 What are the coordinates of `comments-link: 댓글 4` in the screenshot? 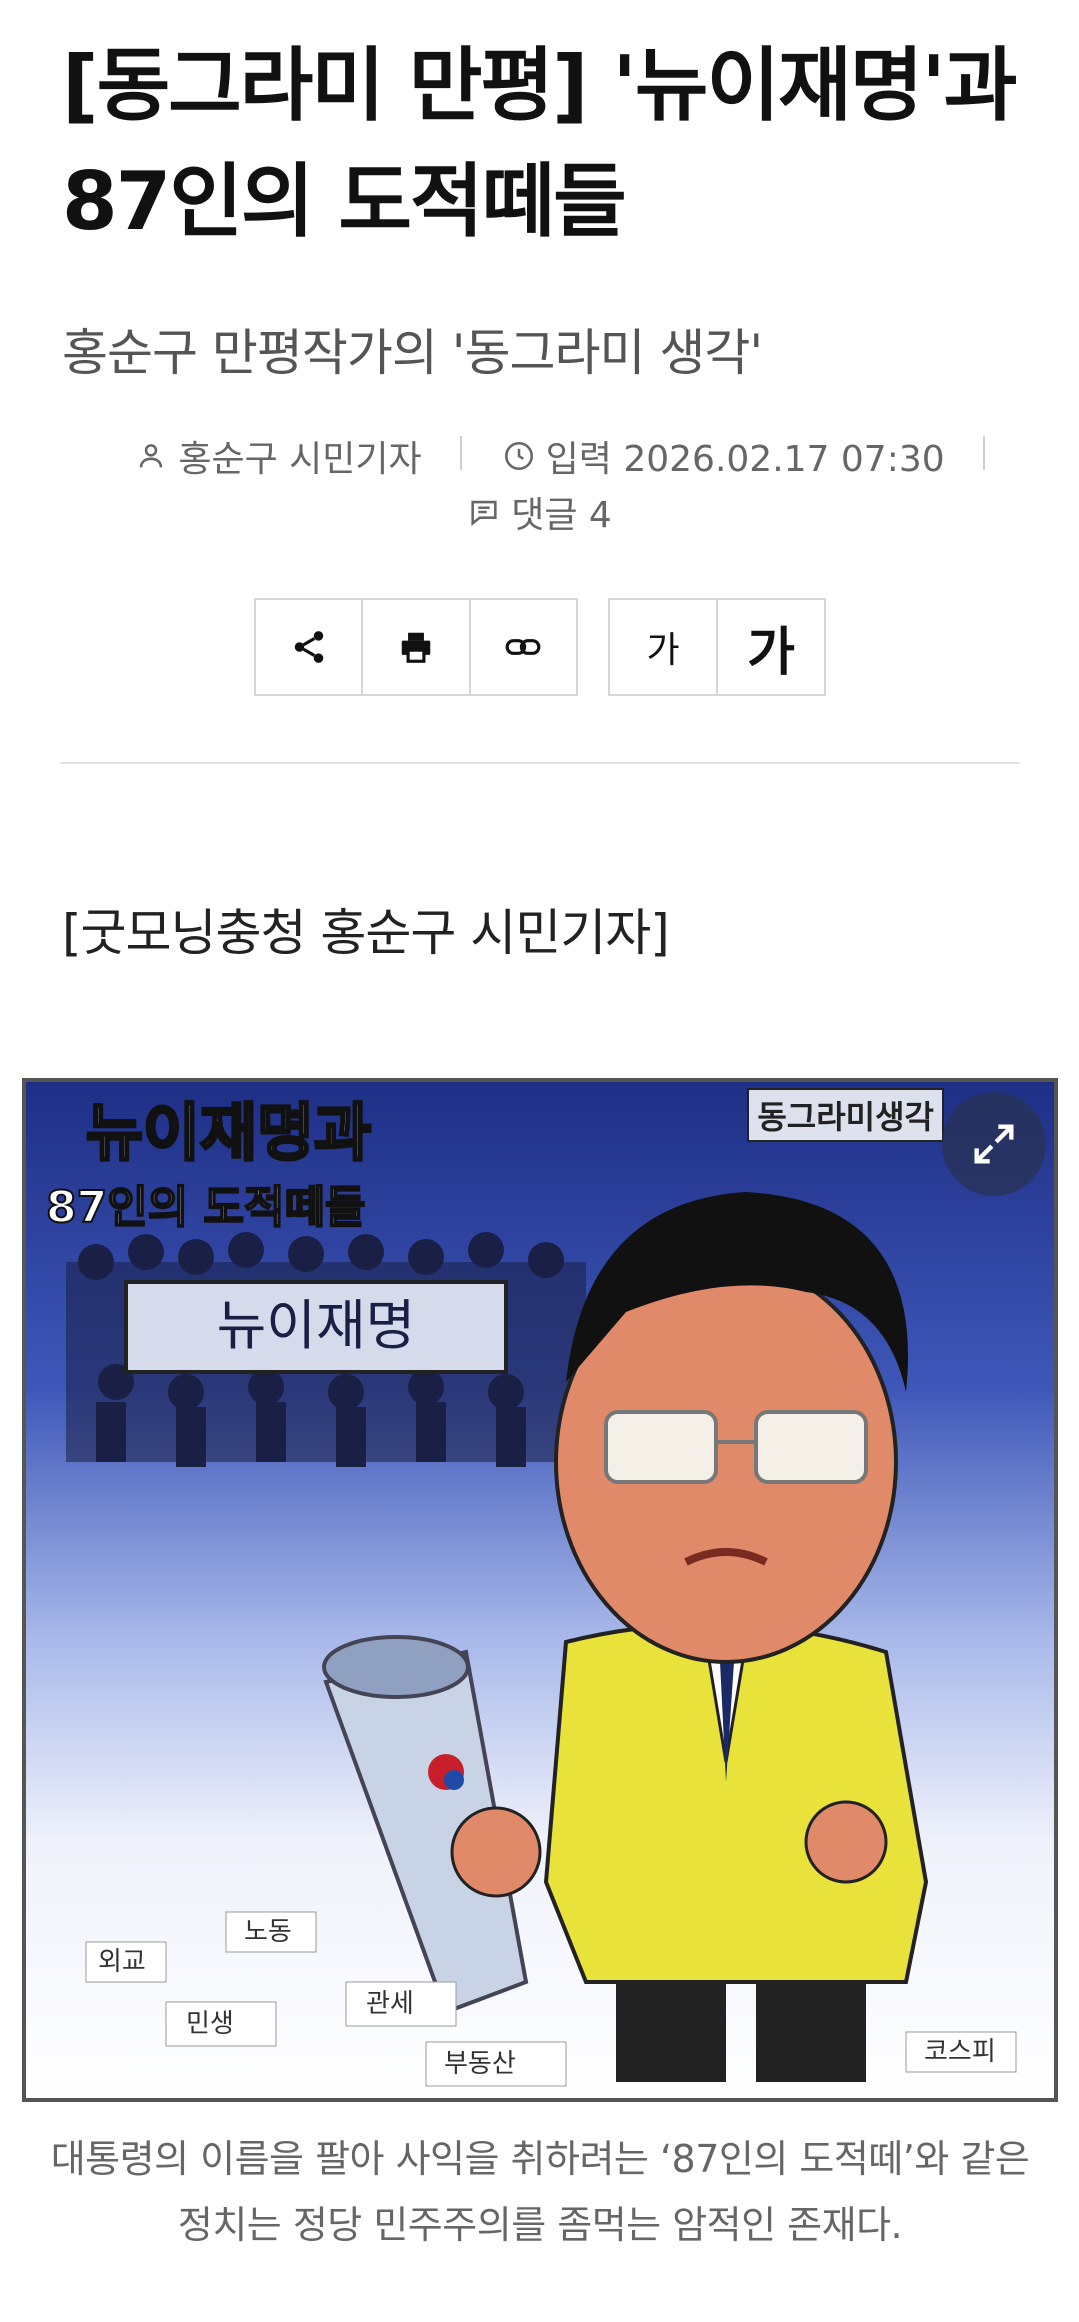 It's located at (539, 512).